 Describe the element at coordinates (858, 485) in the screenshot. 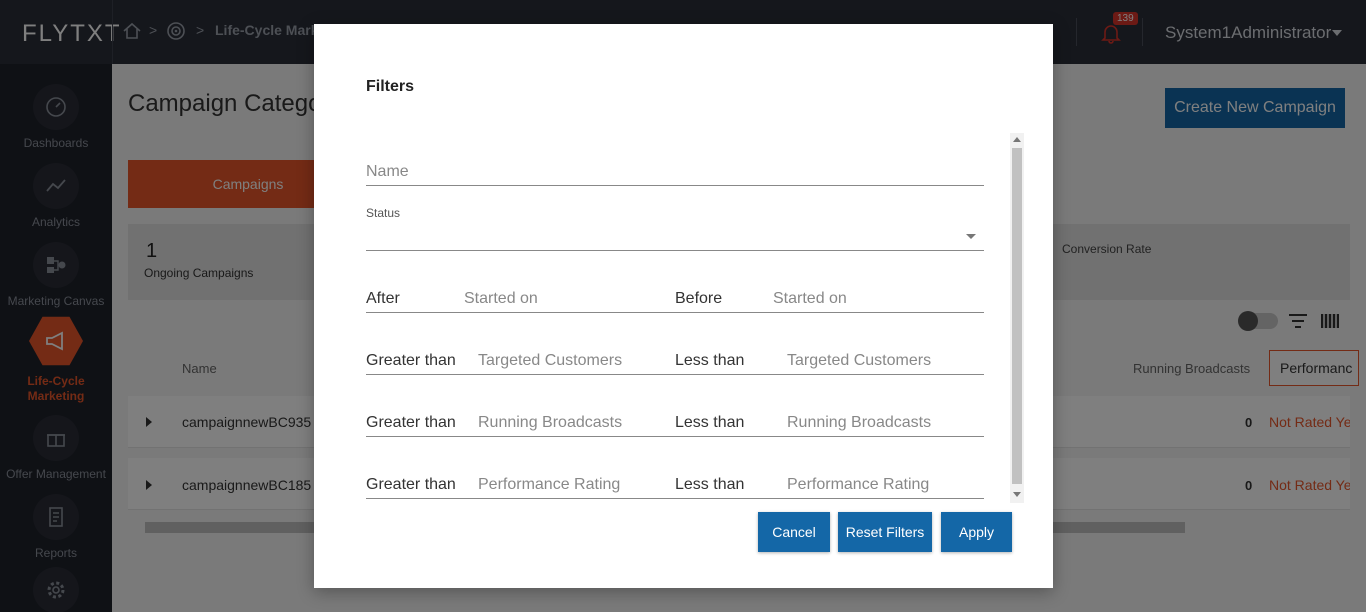

I see `performance-rating-max-field: Performance Rating` at that location.